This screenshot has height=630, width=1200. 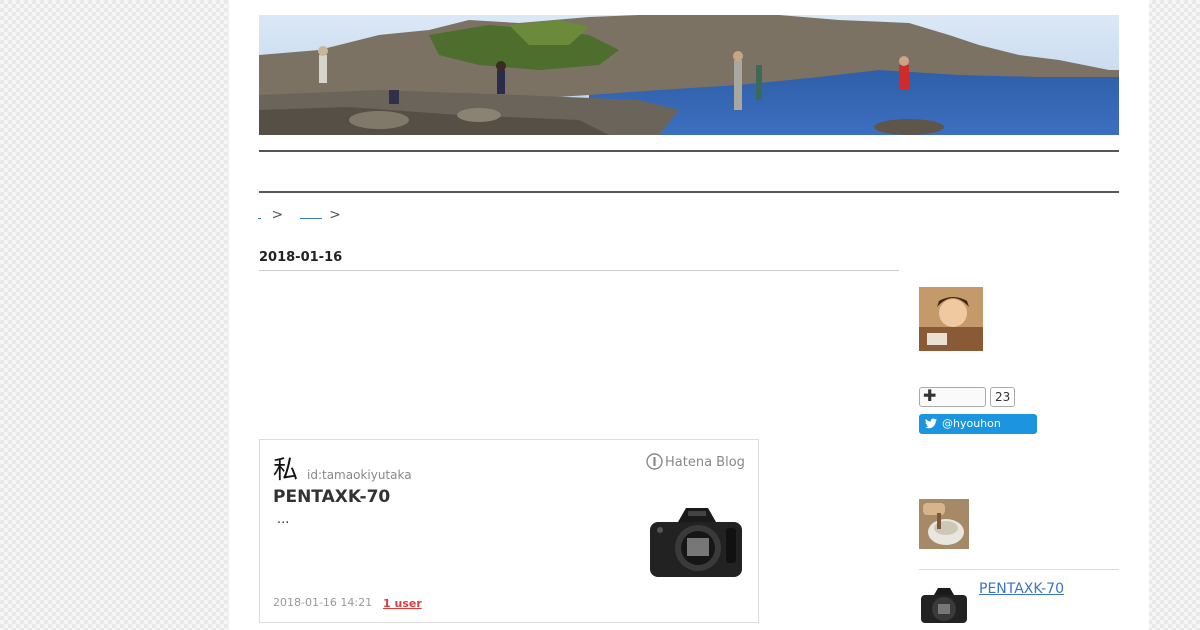 What do you see at coordinates (705, 462) in the screenshot?
I see `hatena-blog-label: Hatena Blog` at bounding box center [705, 462].